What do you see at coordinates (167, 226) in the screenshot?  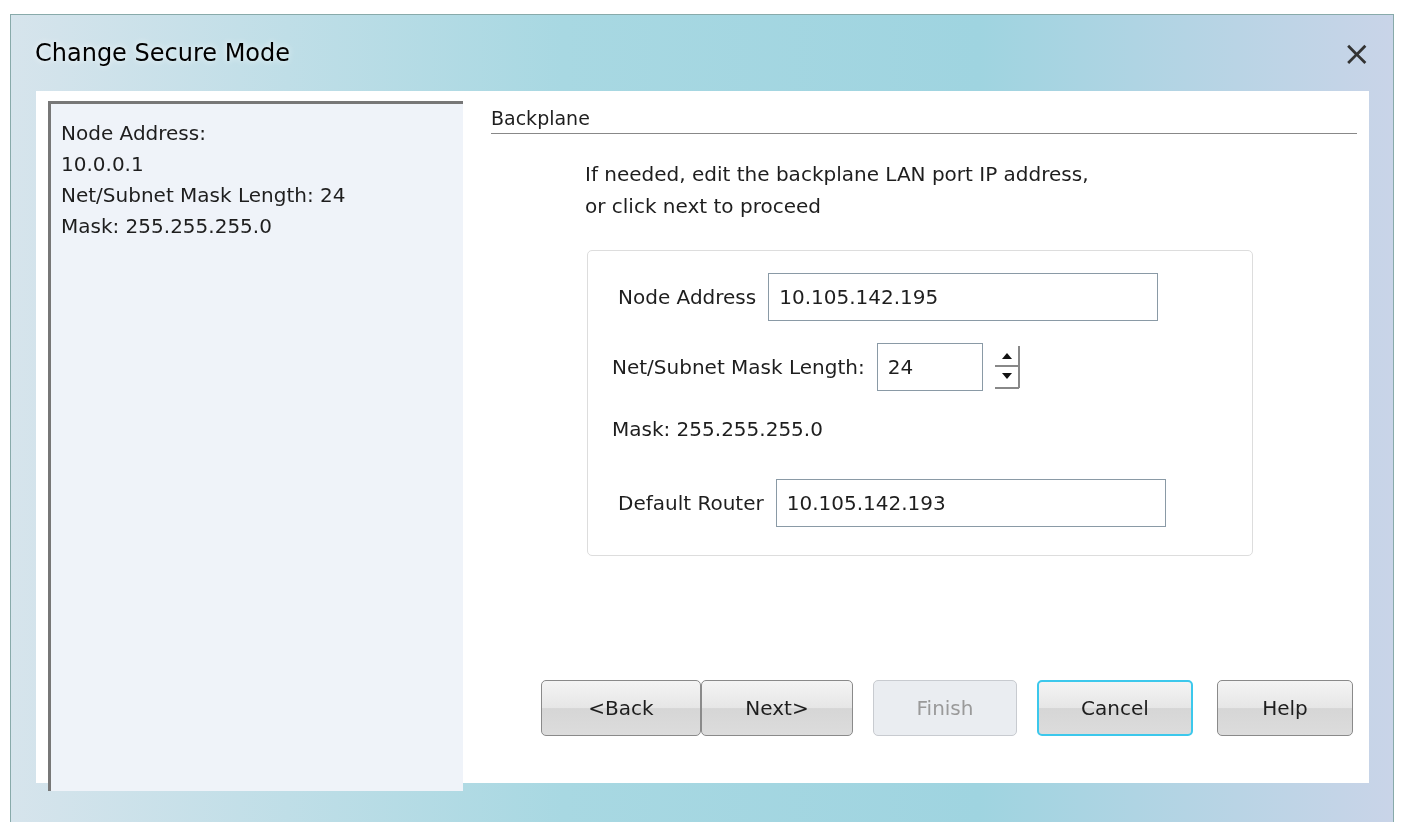 I see `summary-text: Mask: 255.255.255.0` at bounding box center [167, 226].